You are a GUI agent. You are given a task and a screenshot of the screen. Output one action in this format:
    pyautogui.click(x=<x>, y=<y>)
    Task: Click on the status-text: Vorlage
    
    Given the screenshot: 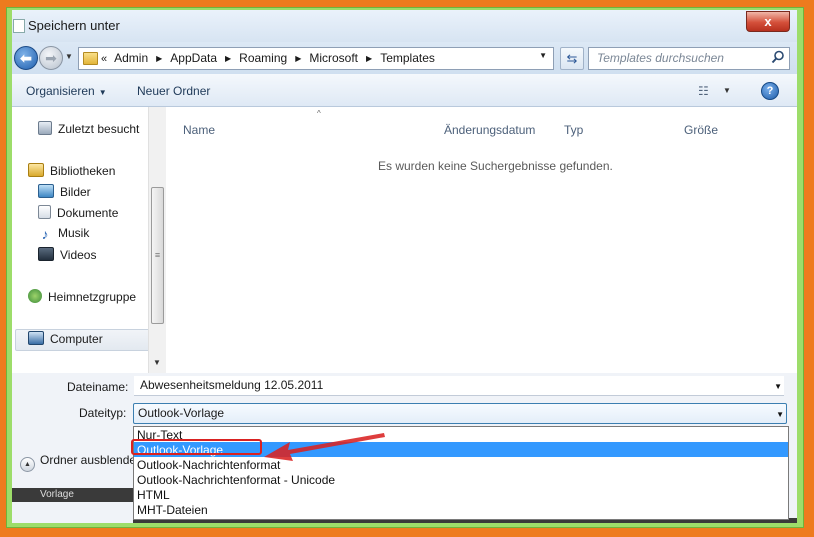 What is the action you would take?
    pyautogui.click(x=57, y=494)
    